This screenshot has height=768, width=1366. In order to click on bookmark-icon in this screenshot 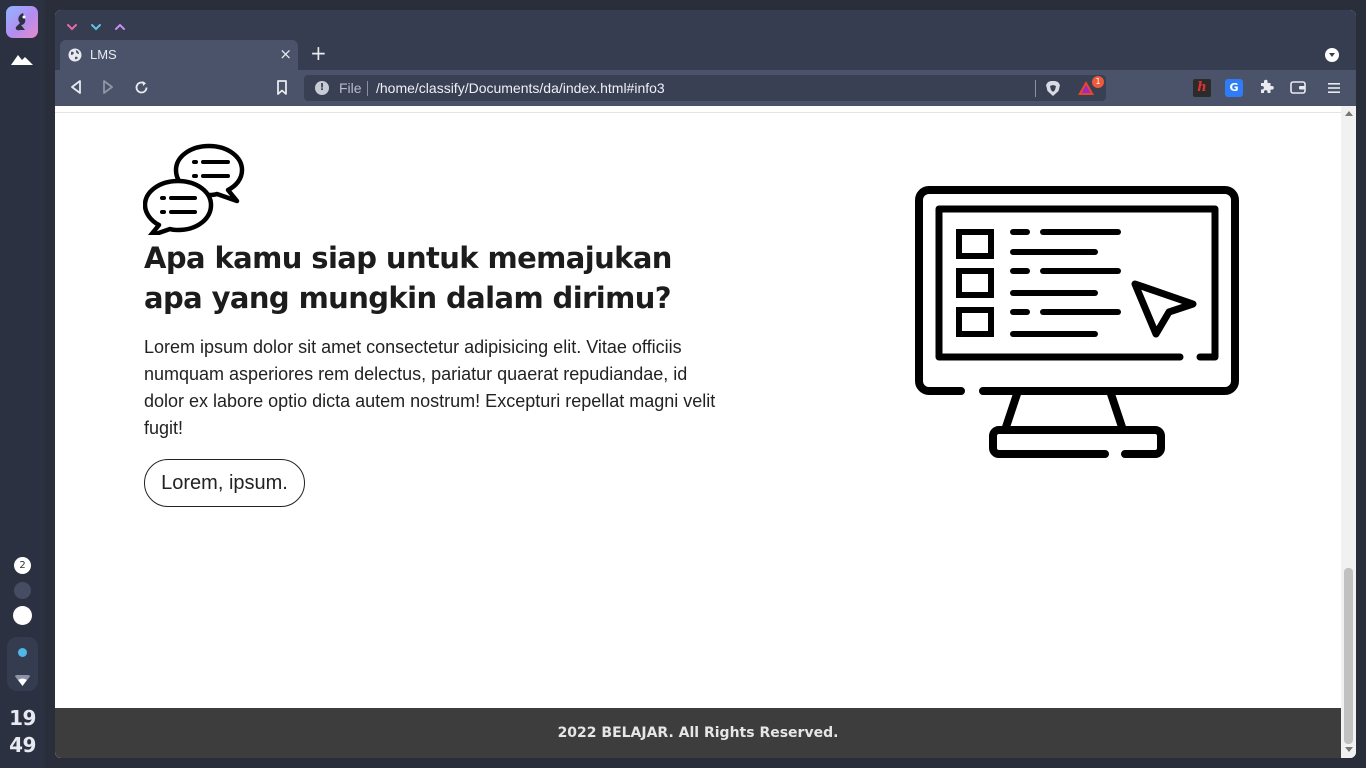, I will do `click(282, 90)`.